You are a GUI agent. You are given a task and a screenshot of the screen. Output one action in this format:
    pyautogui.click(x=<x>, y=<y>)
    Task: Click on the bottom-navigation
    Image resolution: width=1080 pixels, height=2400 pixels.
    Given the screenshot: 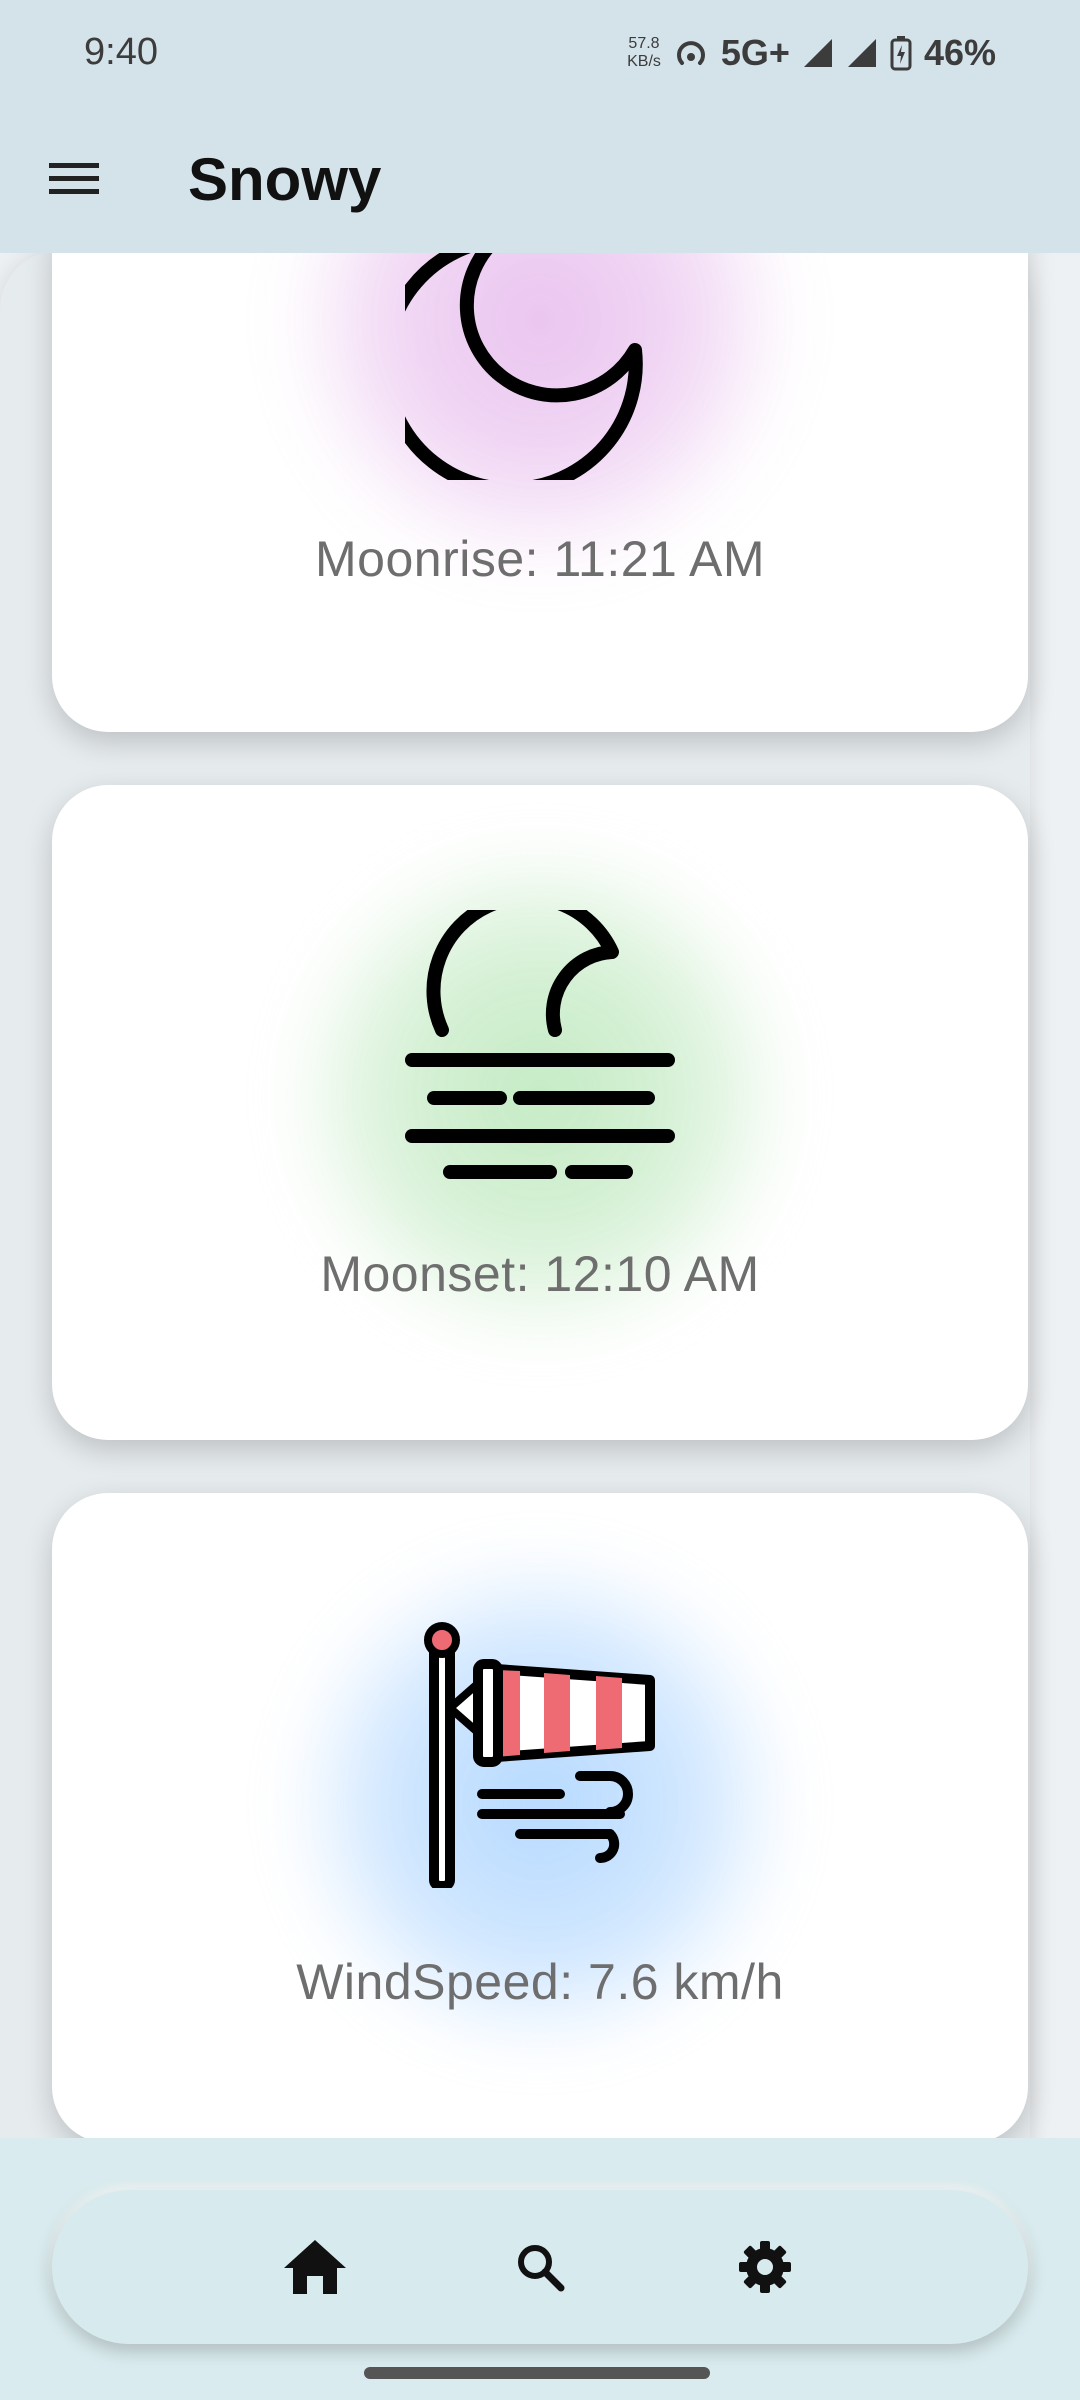 What is the action you would take?
    pyautogui.click(x=540, y=2267)
    